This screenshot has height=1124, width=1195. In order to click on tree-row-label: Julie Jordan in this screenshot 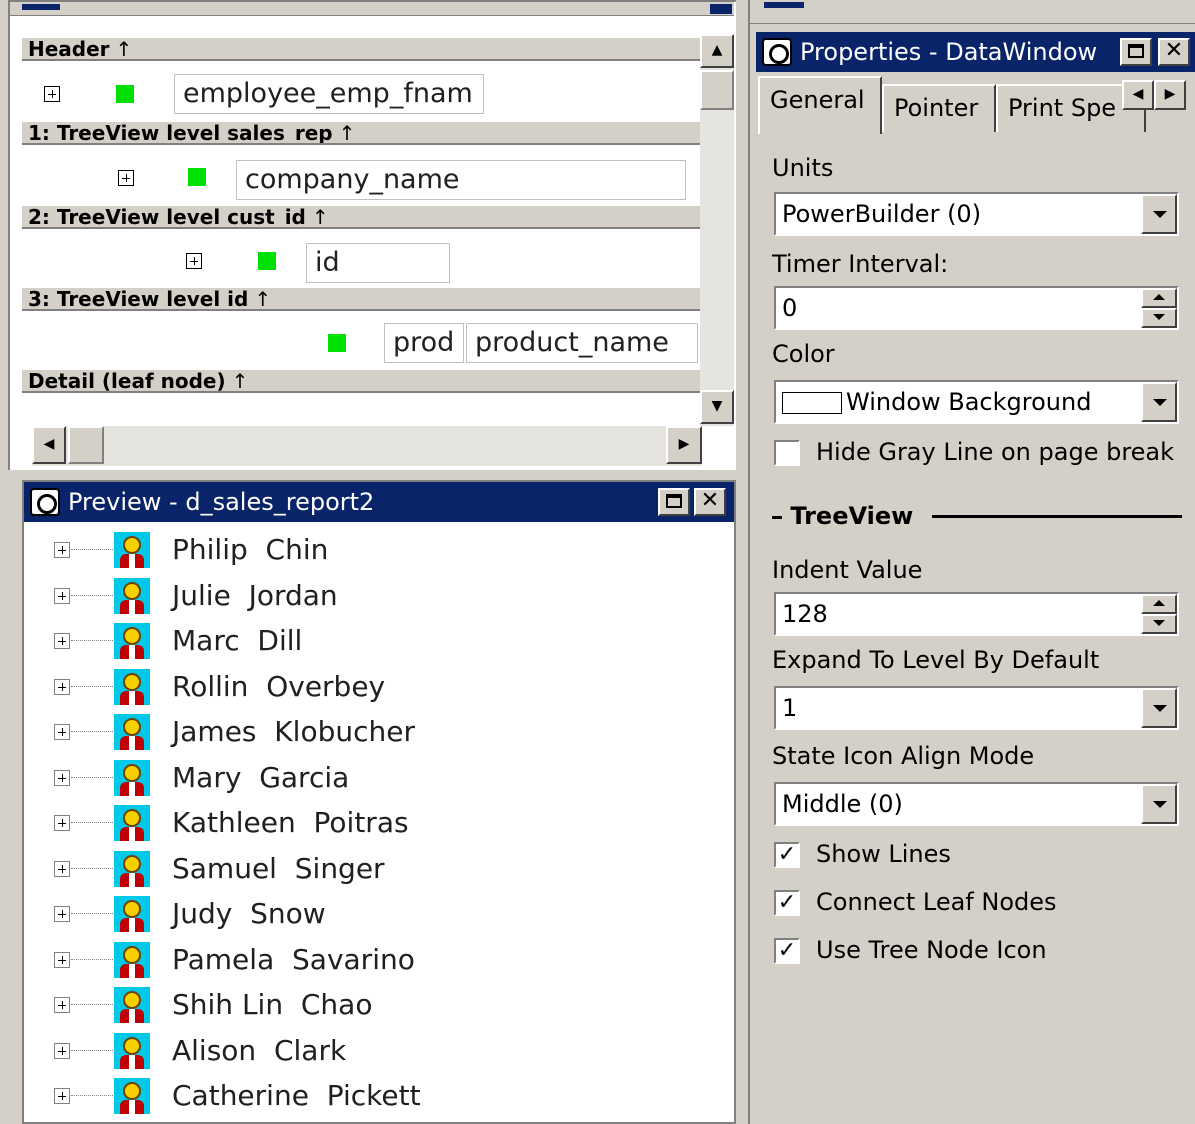, I will do `click(255, 595)`.